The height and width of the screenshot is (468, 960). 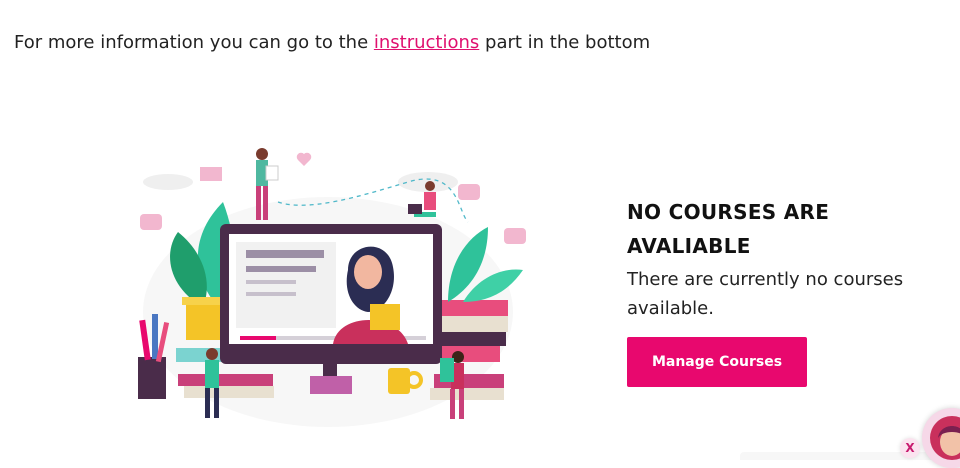 What do you see at coordinates (728, 229) in the screenshot?
I see `empty-state-title: NO COURSES ARE AVALIABLE` at bounding box center [728, 229].